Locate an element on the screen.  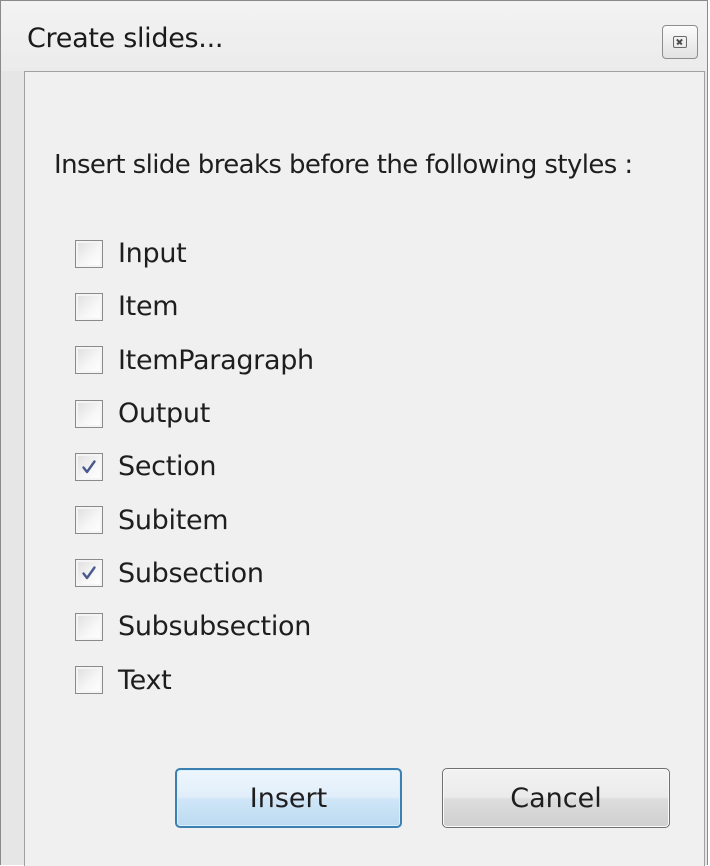
option-label: Subsection is located at coordinates (191, 573).